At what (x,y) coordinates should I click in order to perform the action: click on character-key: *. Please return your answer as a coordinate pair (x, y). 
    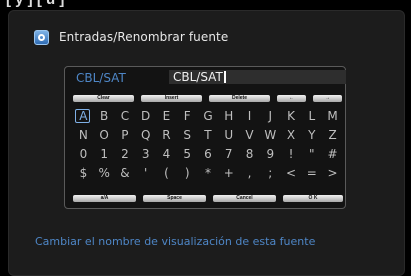
    Looking at the image, I should click on (208, 173).